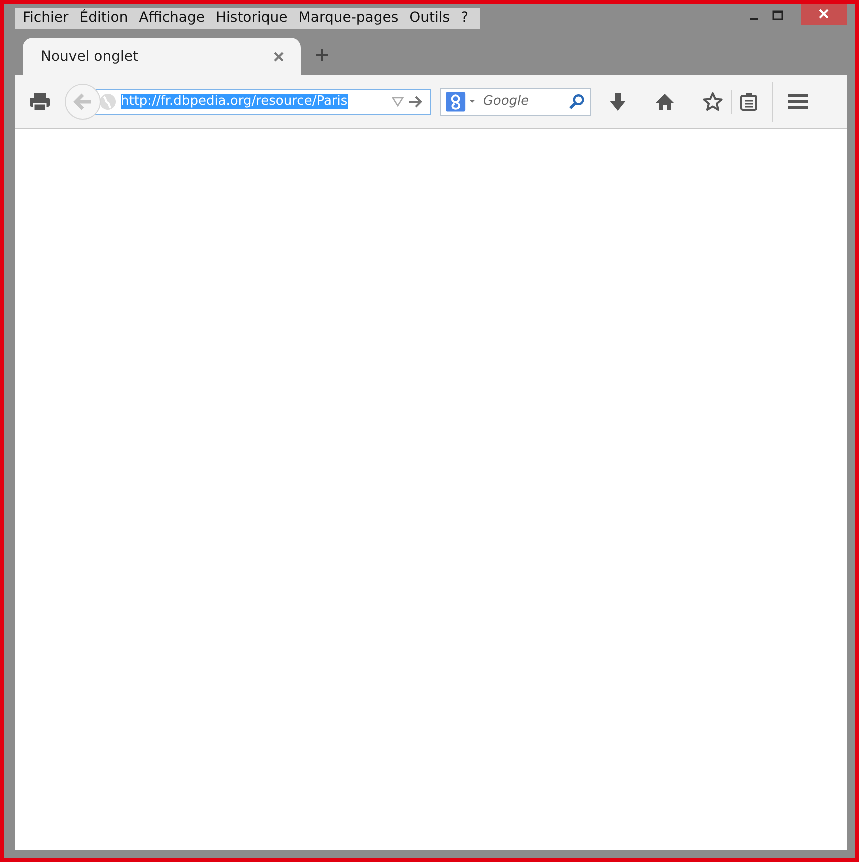  Describe the element at coordinates (618, 102) in the screenshot. I see `download-icon` at that location.